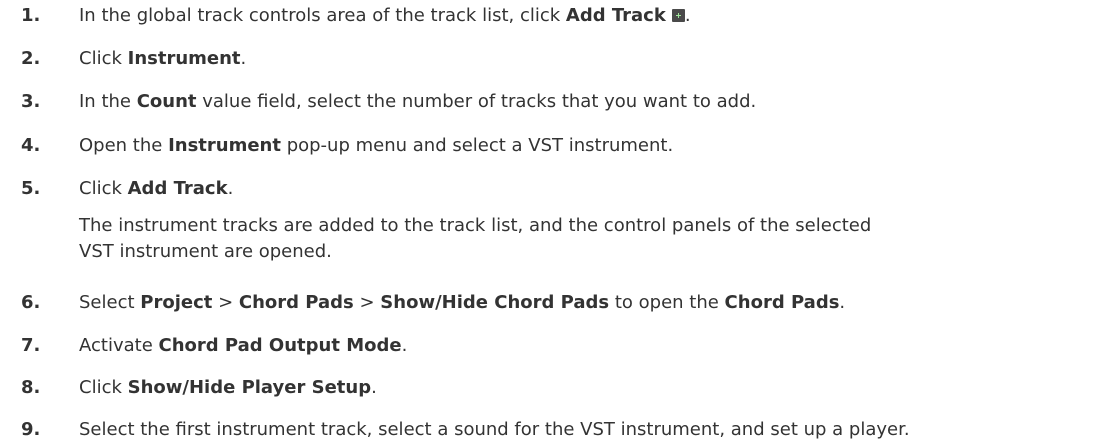 The height and width of the screenshot is (442, 1119). Describe the element at coordinates (31, 429) in the screenshot. I see `step-number: 9.` at that location.